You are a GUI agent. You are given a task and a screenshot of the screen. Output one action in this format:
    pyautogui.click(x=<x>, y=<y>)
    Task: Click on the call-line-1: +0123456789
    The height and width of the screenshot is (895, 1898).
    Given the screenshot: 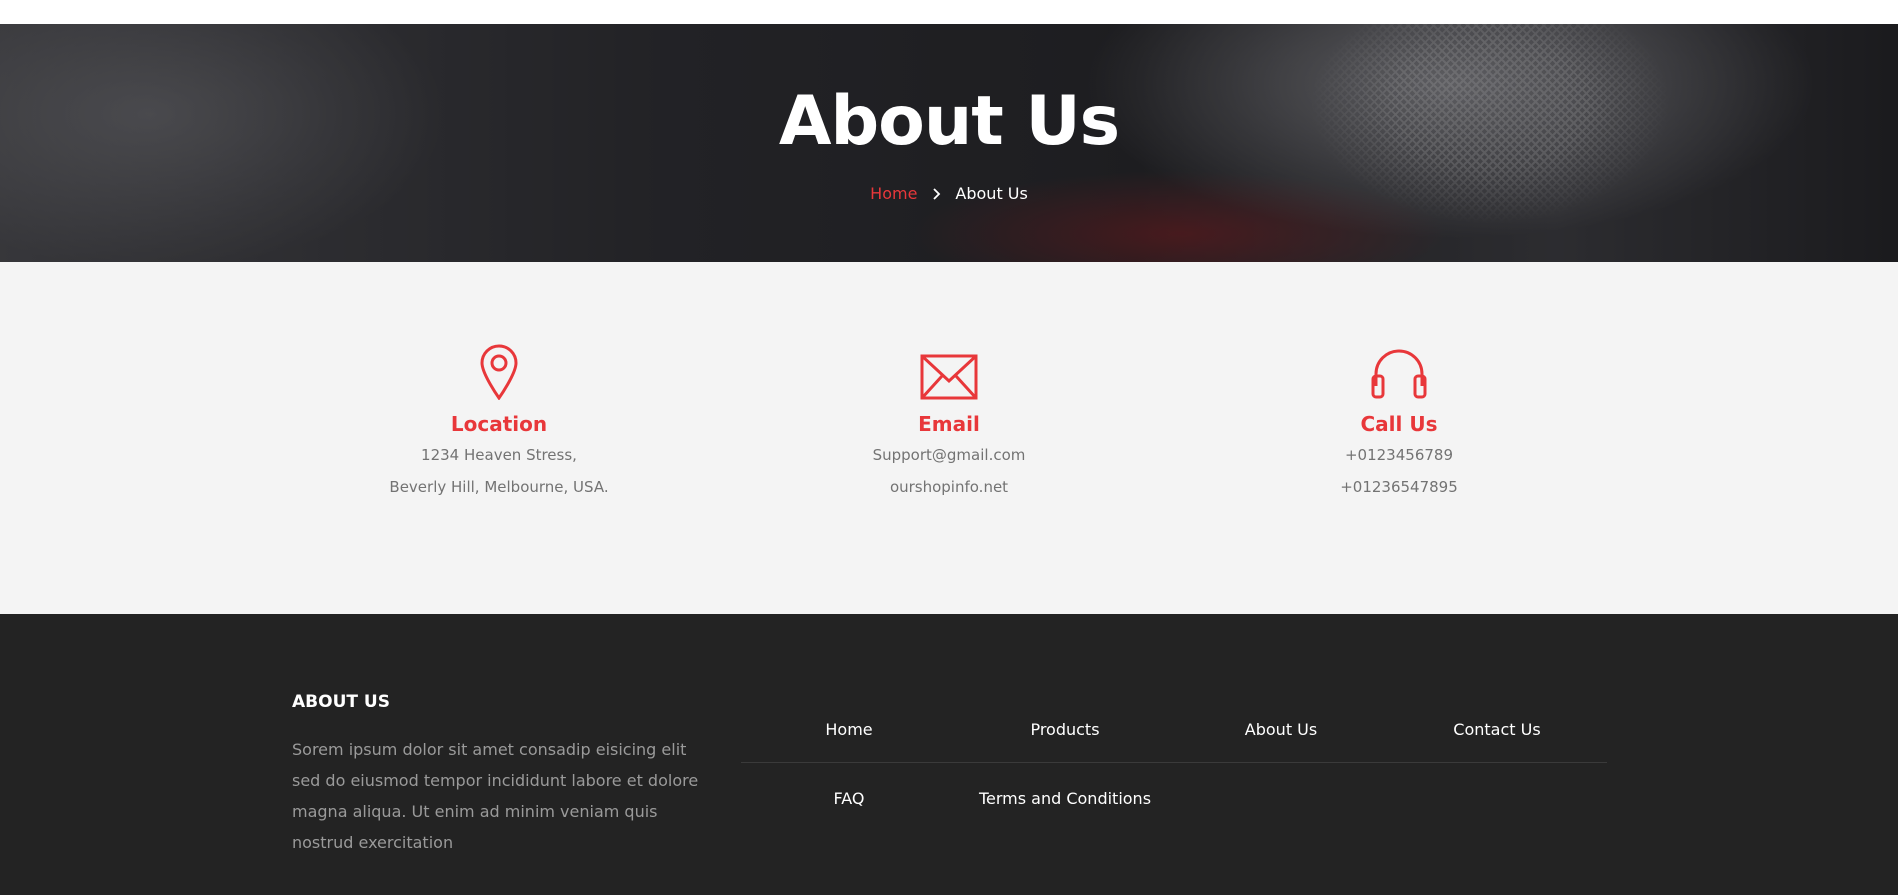 What is the action you would take?
    pyautogui.click(x=1398, y=455)
    